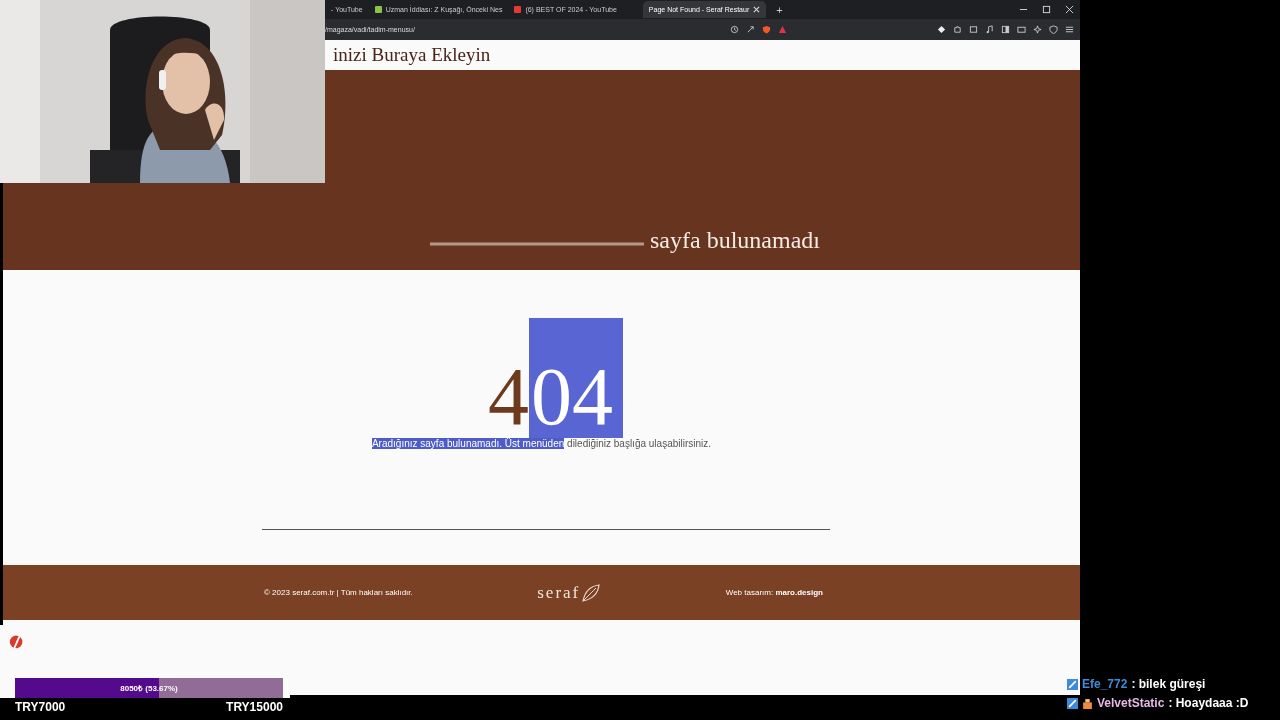 The height and width of the screenshot is (720, 1280). Describe the element at coordinates (1046, 9) in the screenshot. I see `maximize-icon` at that location.